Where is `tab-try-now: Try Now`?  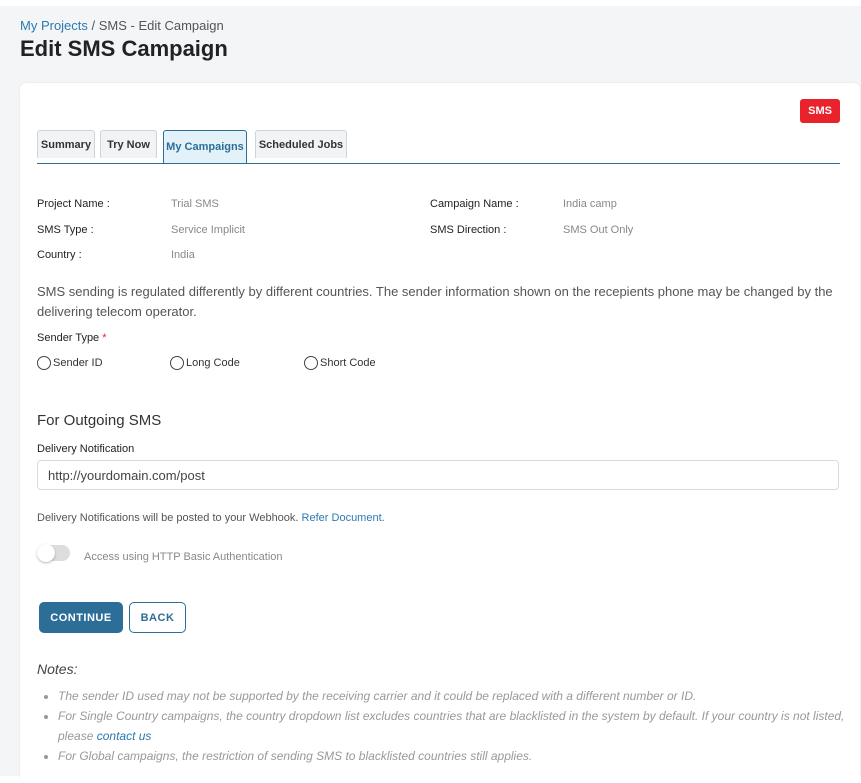
tab-try-now: Try Now is located at coordinates (128, 144).